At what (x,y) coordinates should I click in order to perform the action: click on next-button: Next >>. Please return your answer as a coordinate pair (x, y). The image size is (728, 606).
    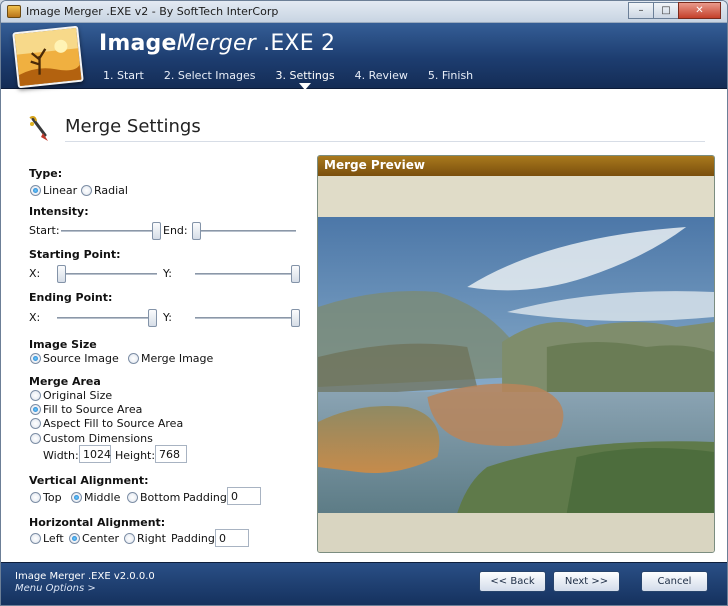
    Looking at the image, I should click on (586, 581).